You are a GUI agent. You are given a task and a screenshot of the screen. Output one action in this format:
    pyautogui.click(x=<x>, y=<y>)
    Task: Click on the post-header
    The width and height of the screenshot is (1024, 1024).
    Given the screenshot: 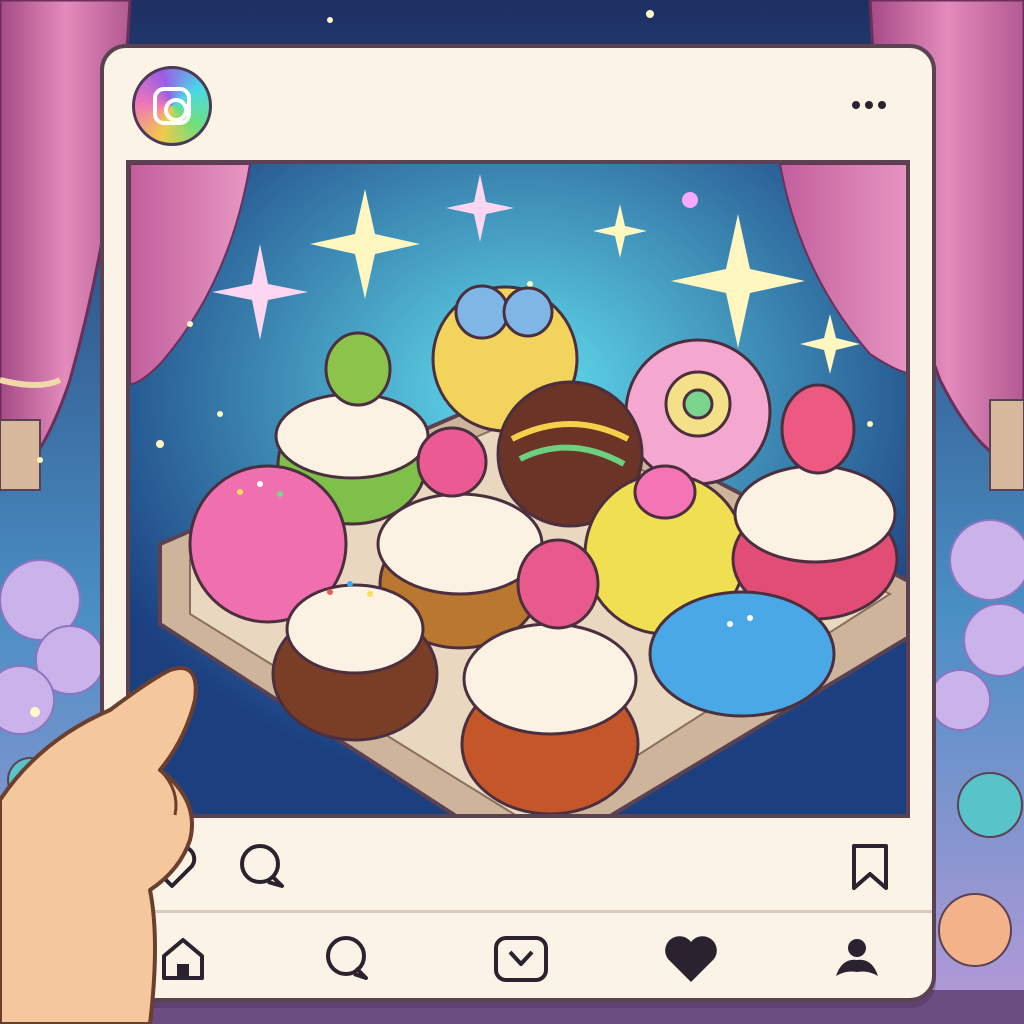 What is the action you would take?
    pyautogui.click(x=518, y=104)
    